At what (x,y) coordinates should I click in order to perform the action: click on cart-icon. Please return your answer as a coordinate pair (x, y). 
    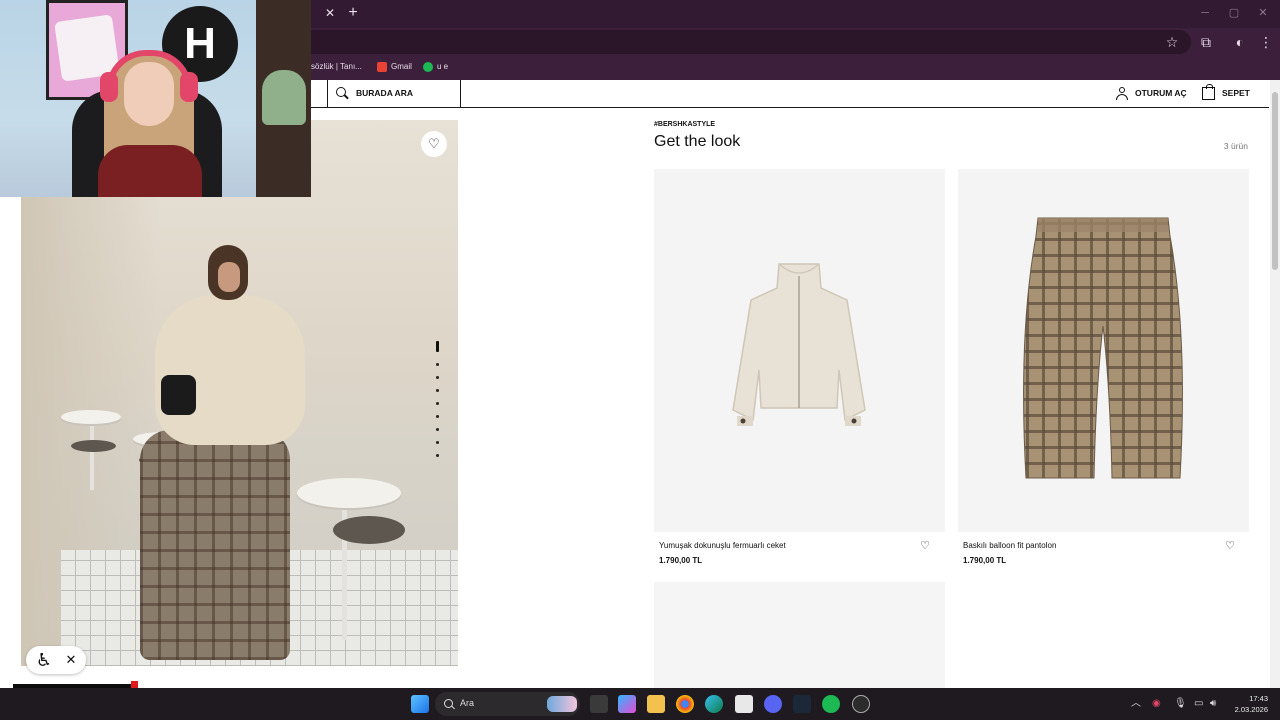
    Looking at the image, I should click on (1208, 92).